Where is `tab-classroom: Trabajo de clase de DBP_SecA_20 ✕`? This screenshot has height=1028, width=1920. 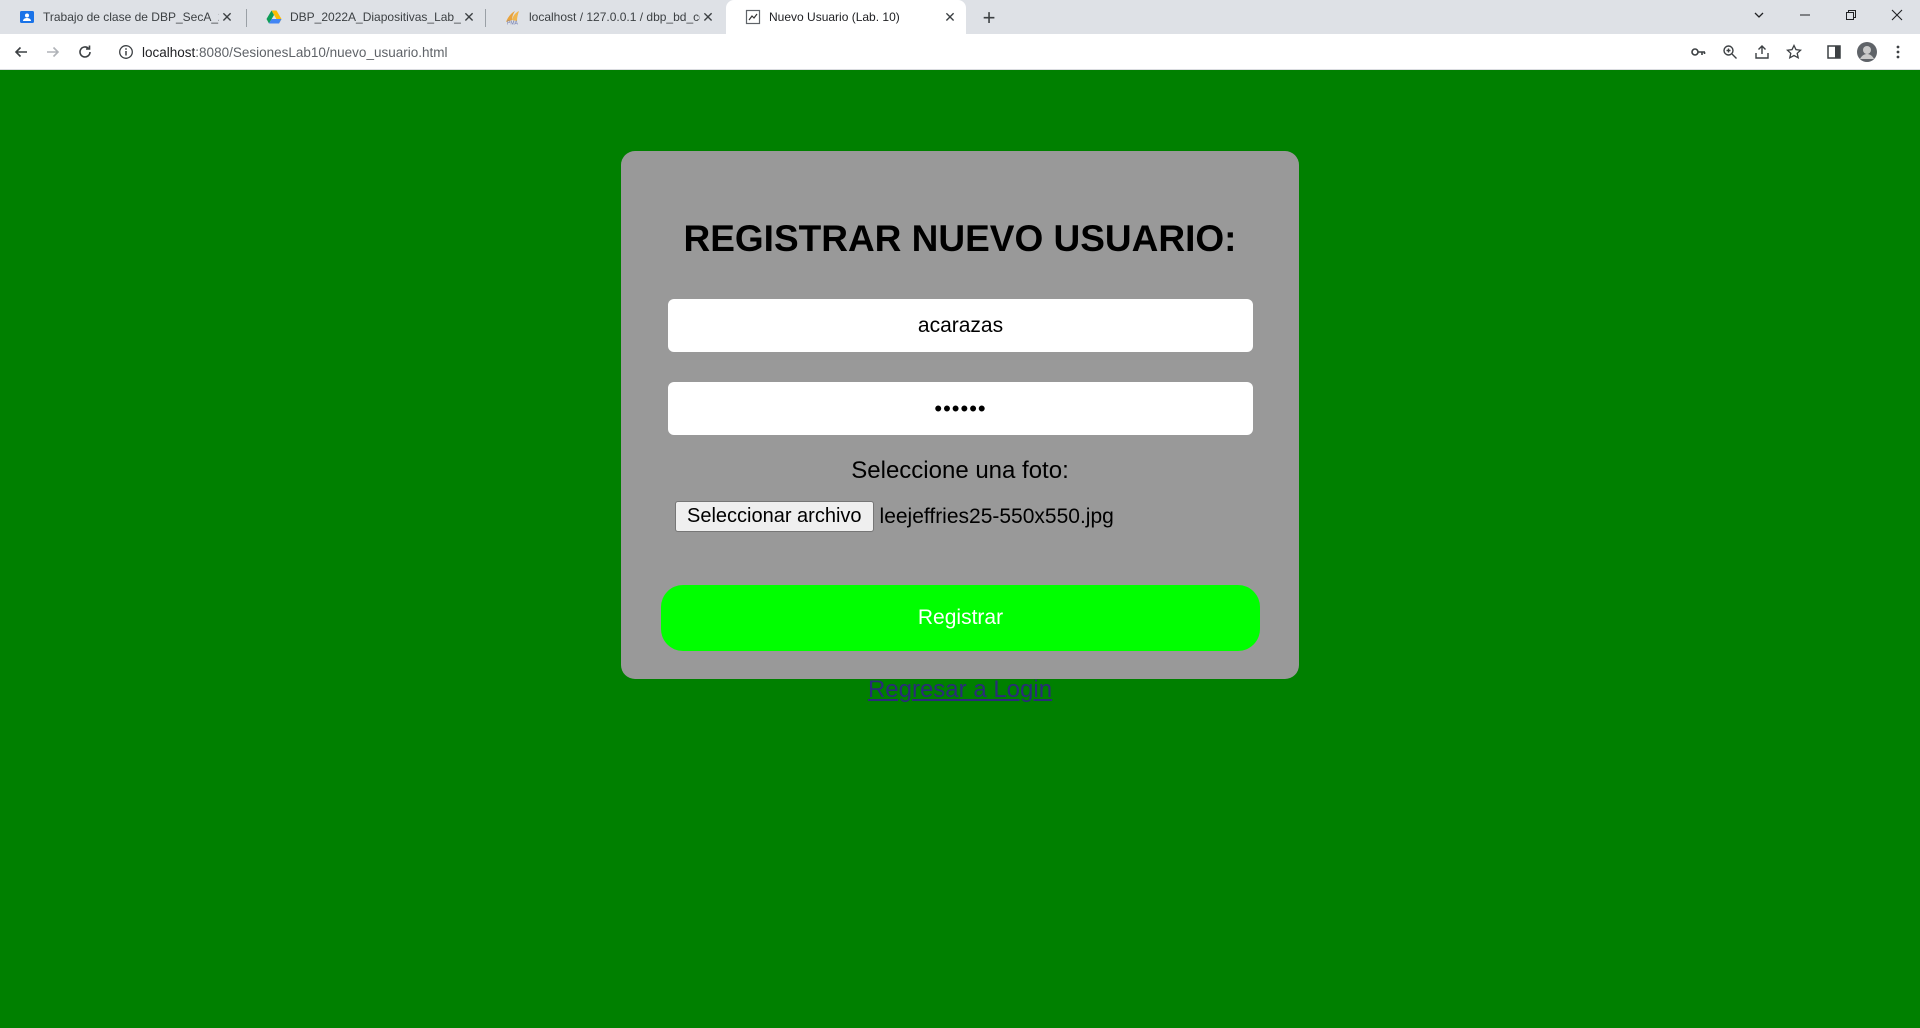 tab-classroom: Trabajo de clase de DBP_SecA_20 ✕ is located at coordinates (121, 17).